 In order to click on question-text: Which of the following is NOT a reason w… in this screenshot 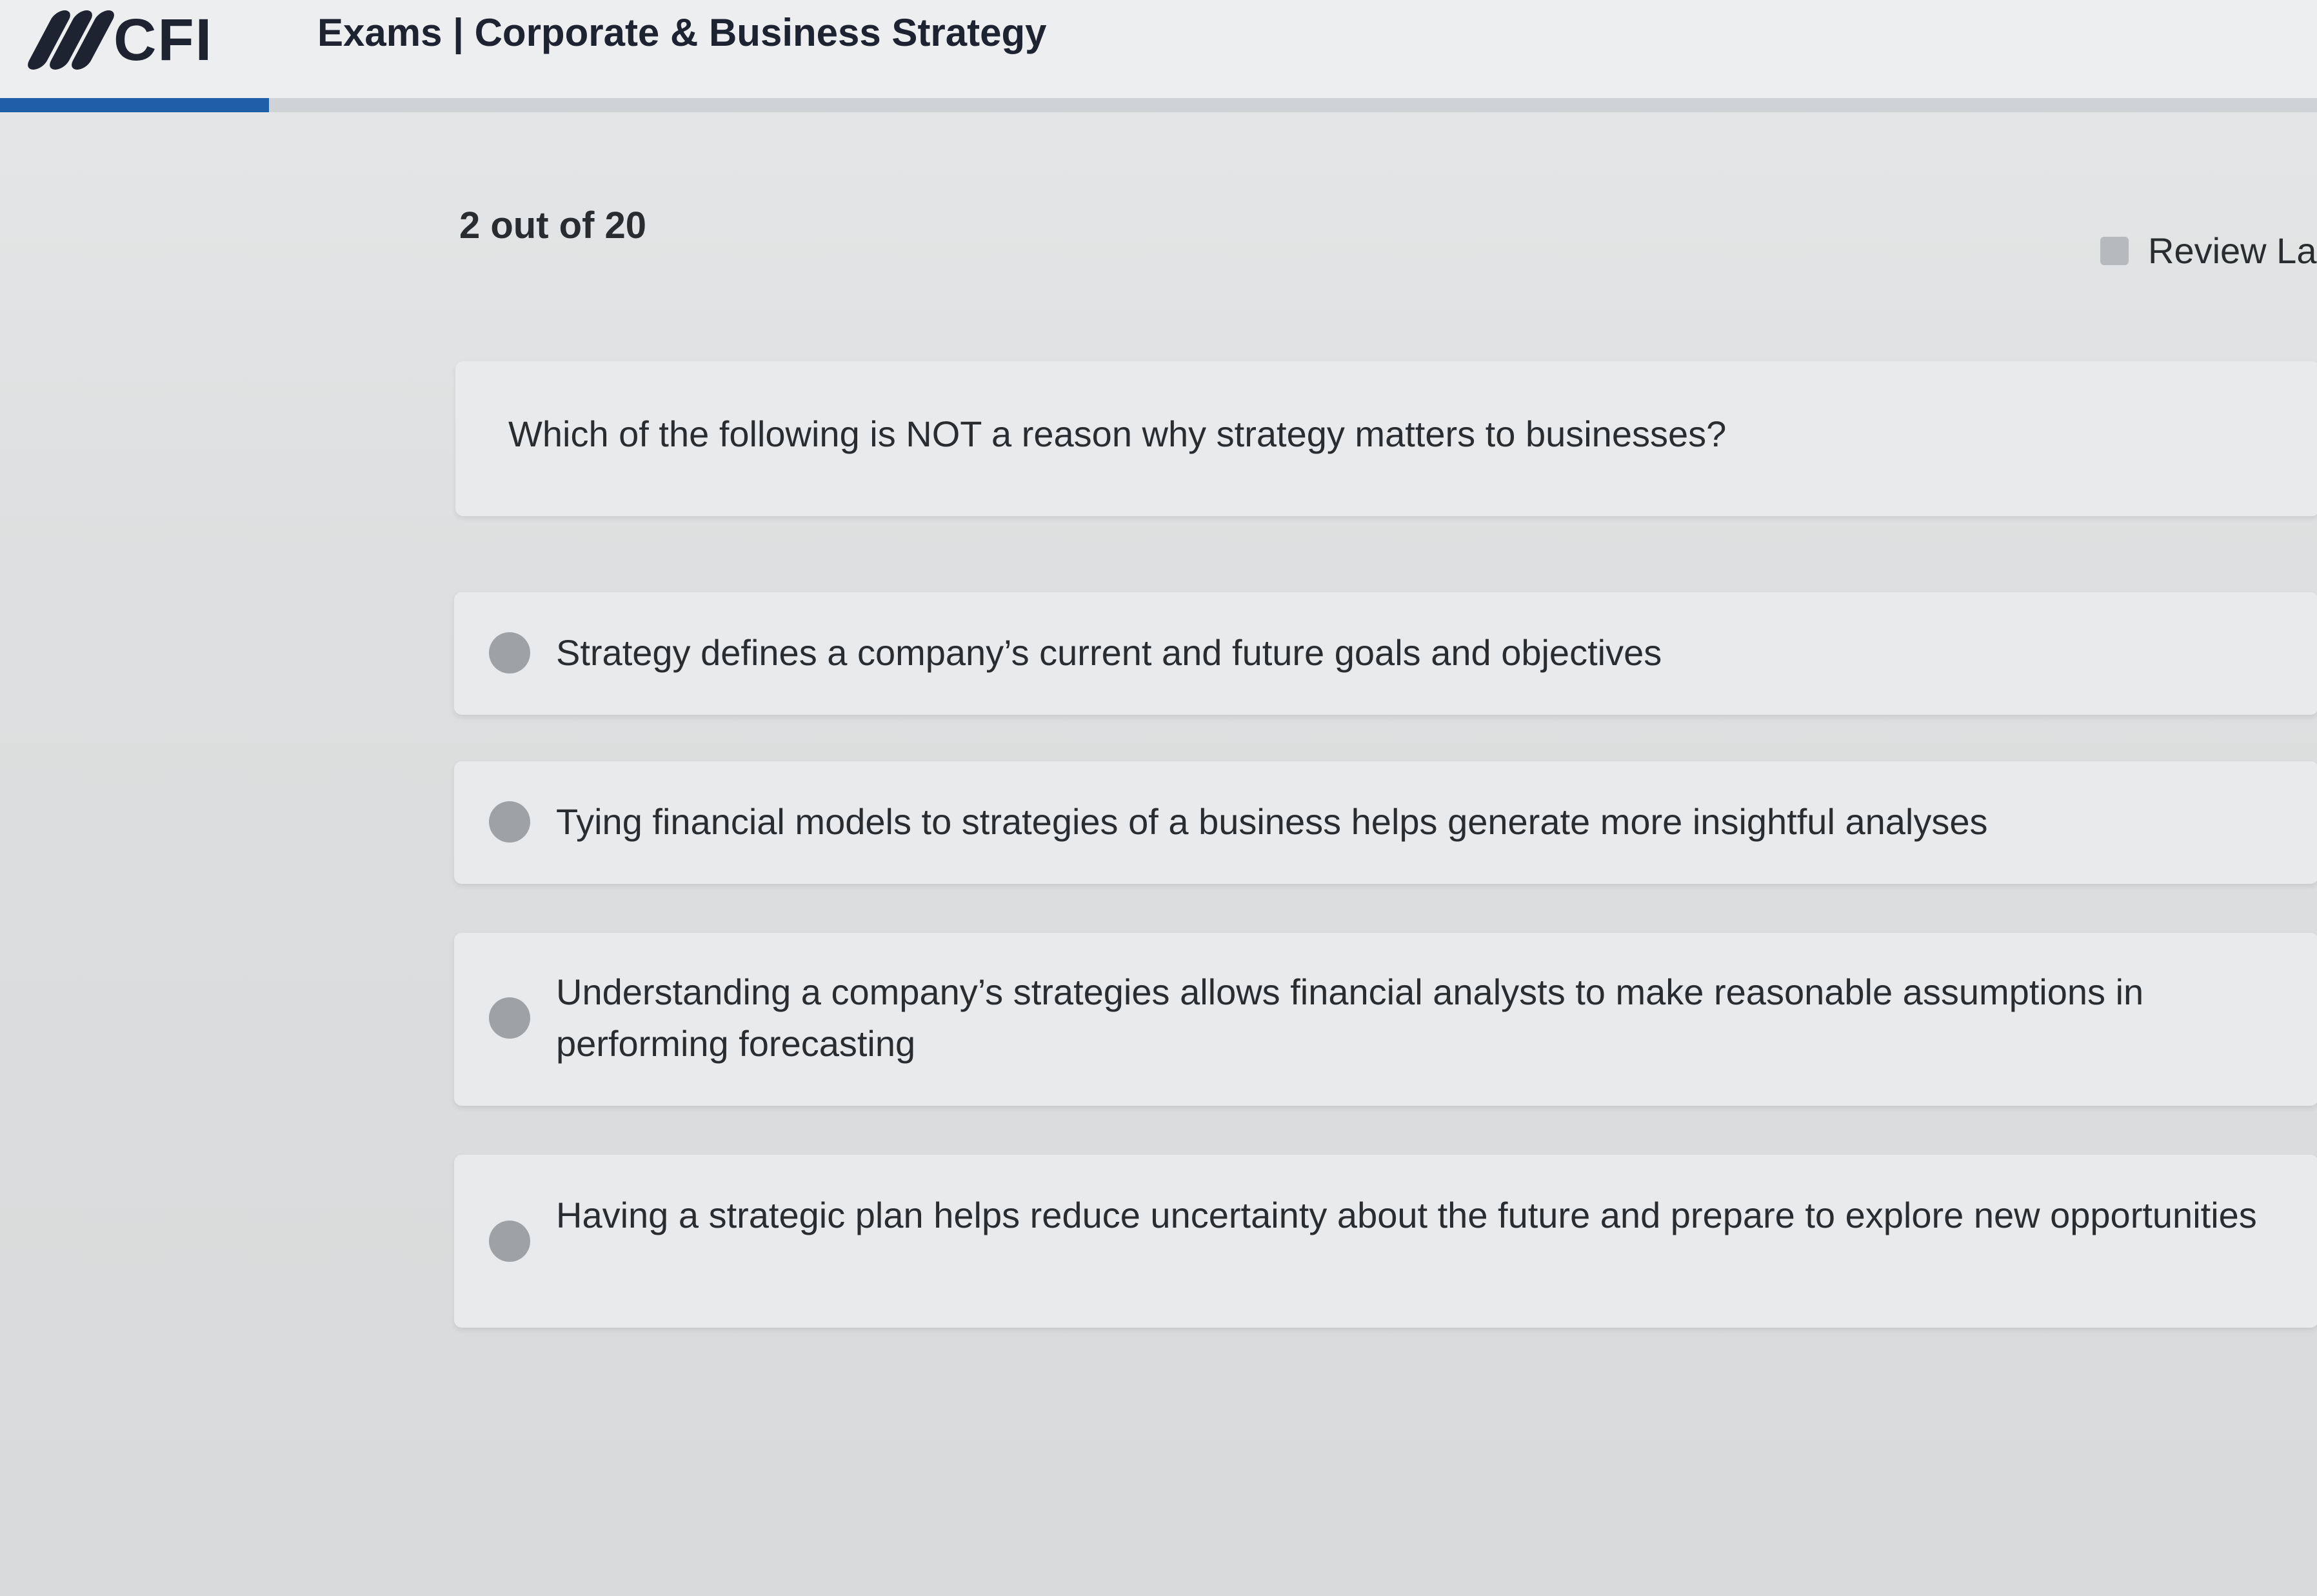, I will do `click(1117, 434)`.